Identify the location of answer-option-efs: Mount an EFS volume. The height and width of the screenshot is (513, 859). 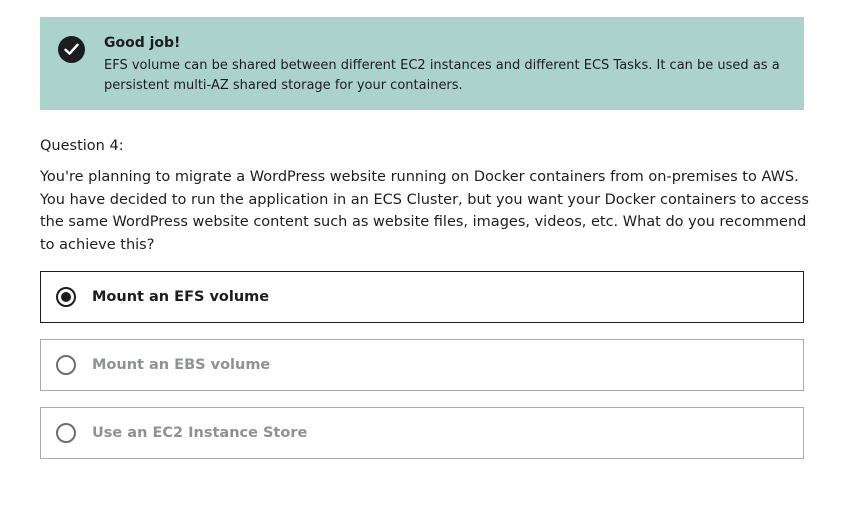
(422, 297).